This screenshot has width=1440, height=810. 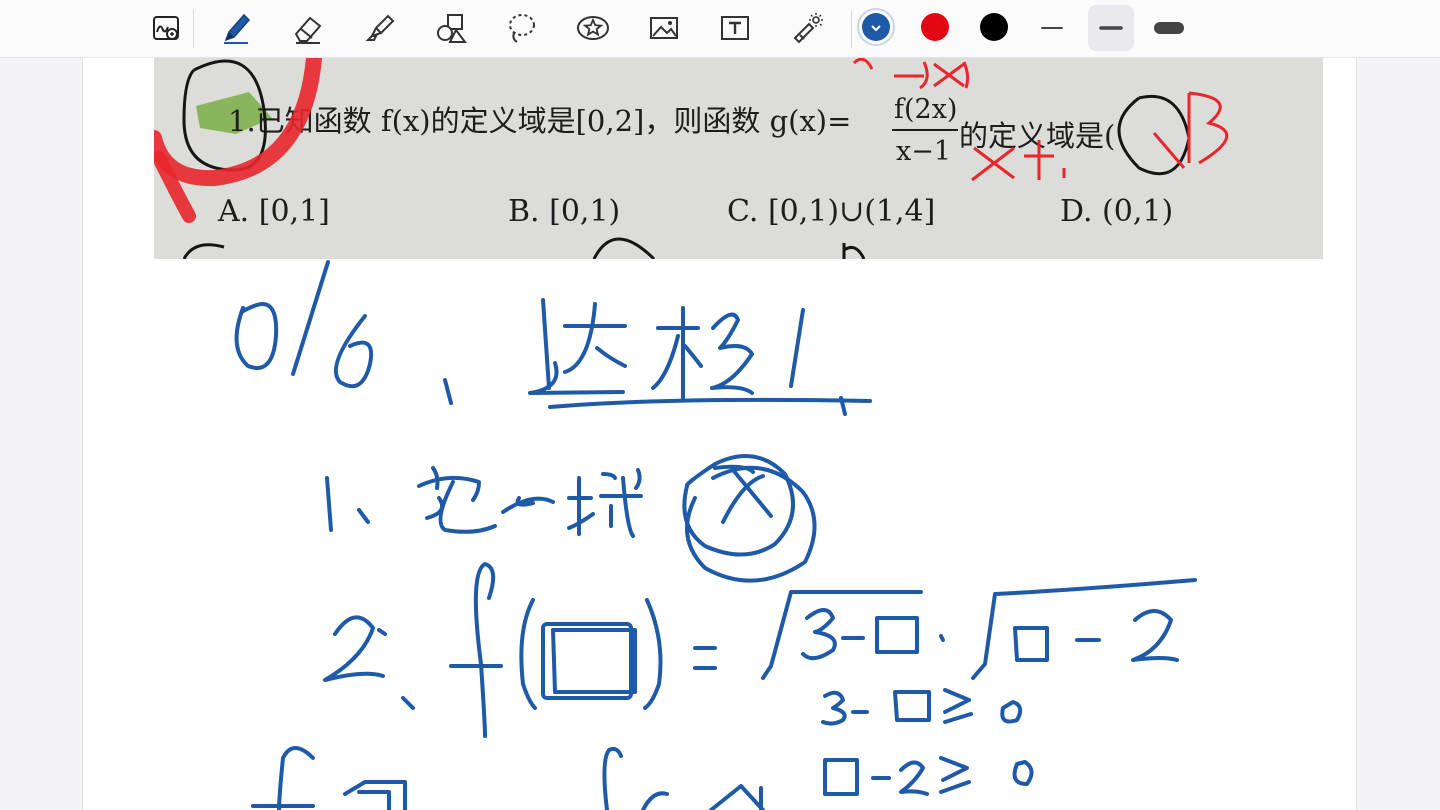 I want to click on medium-stroke-icon, so click(x=1111, y=28).